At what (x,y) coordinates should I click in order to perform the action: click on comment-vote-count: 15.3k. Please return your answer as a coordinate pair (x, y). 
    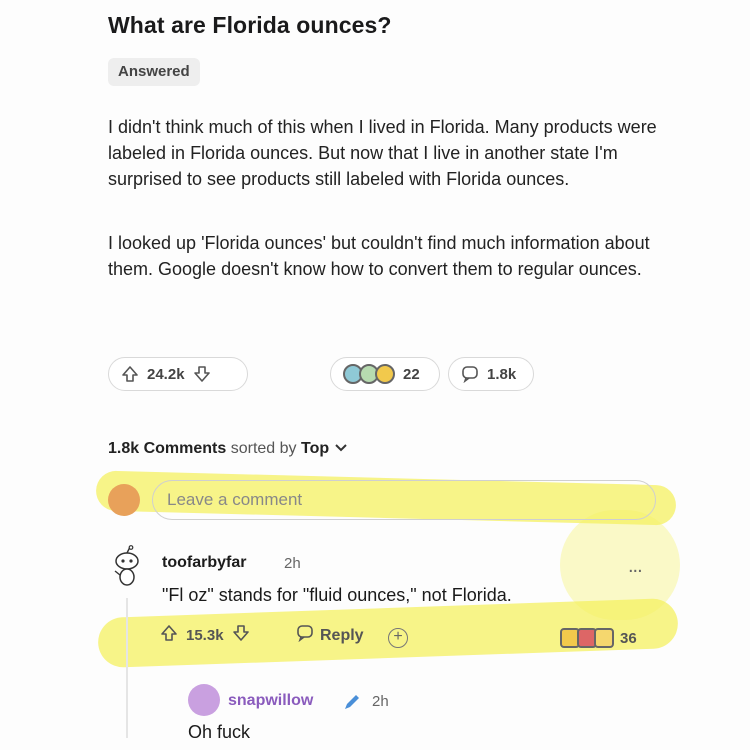
    Looking at the image, I should click on (205, 635).